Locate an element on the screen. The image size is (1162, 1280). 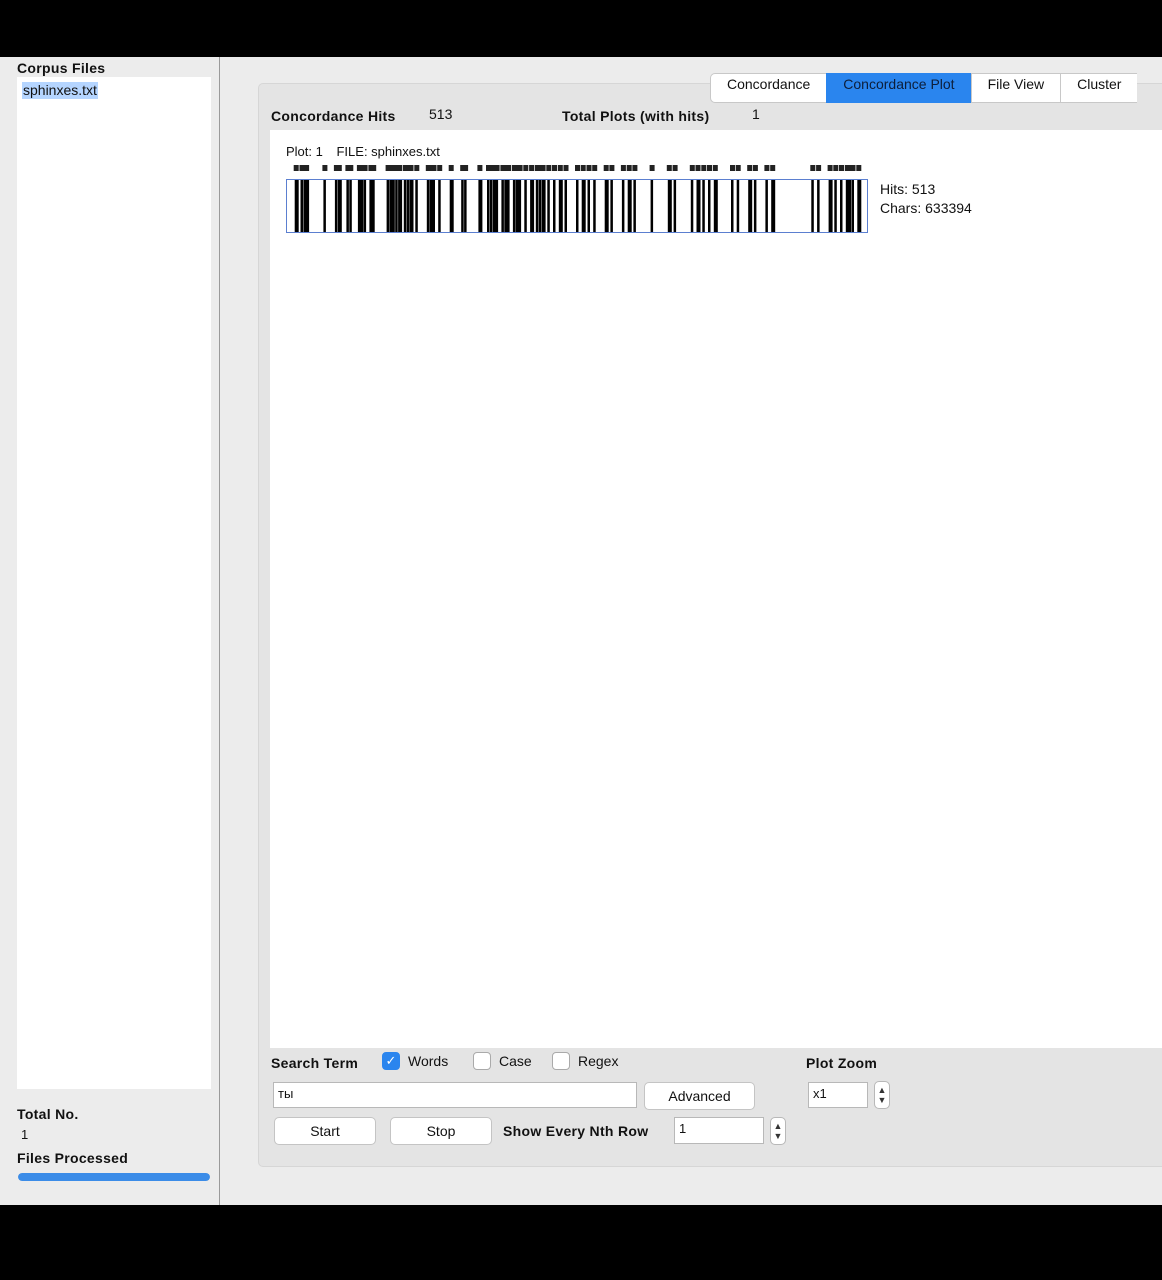
tab-concordance: Concordance is located at coordinates (768, 88).